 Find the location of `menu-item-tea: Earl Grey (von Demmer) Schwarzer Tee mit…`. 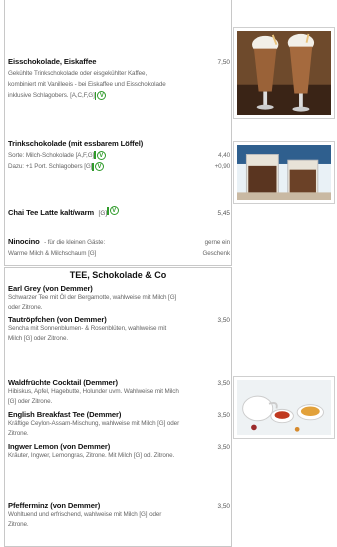

menu-item-tea: Earl Grey (von Demmer) Schwarzer Tee mit… is located at coordinates (119, 298).